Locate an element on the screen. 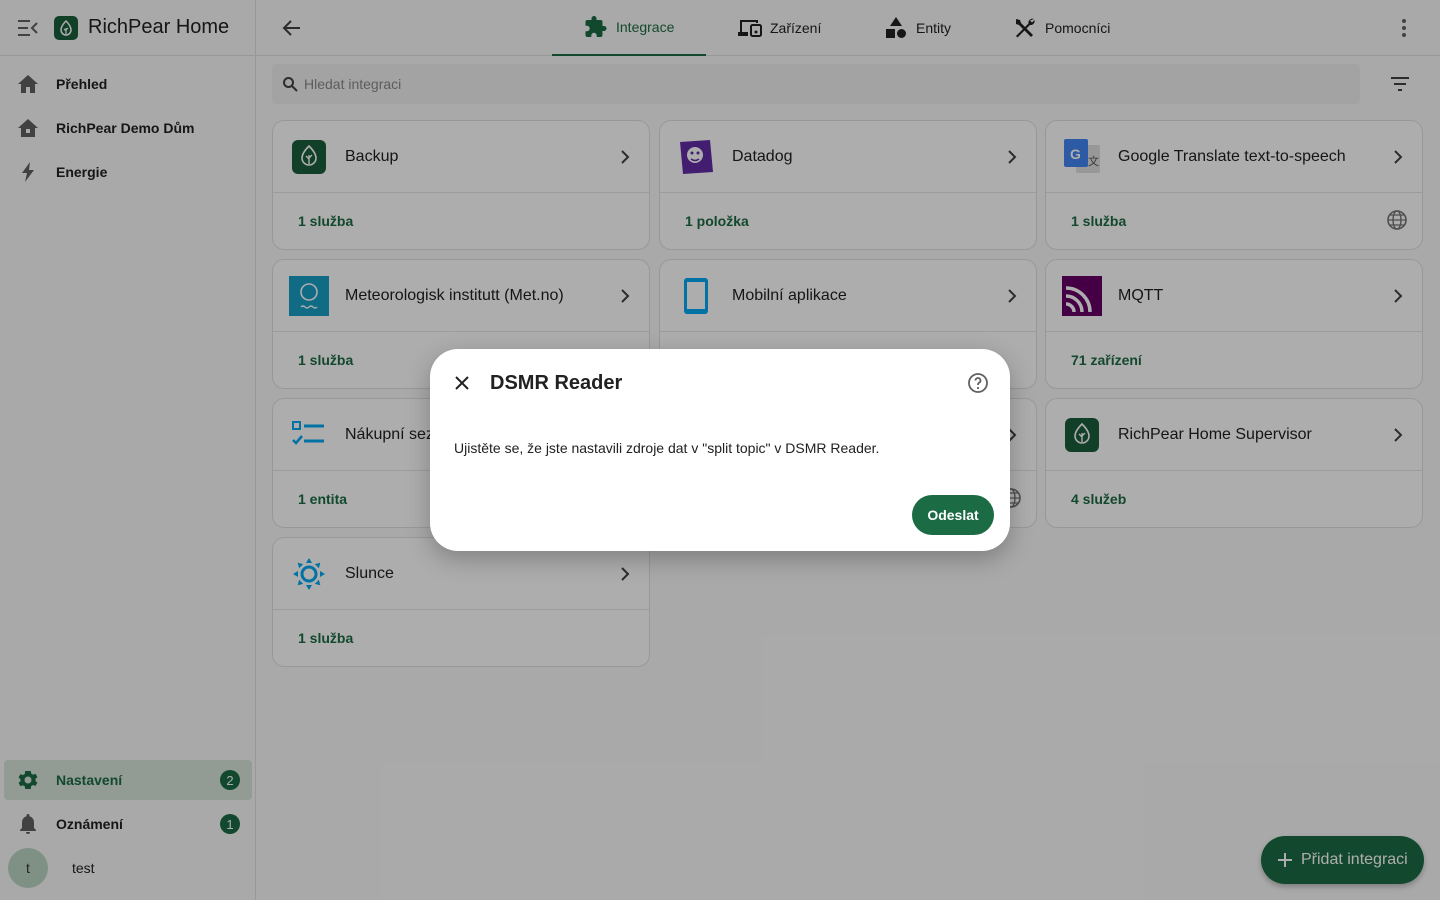 Image resolution: width=1440 pixels, height=900 pixels. dialog-title: DSMR Reader is located at coordinates (556, 383).